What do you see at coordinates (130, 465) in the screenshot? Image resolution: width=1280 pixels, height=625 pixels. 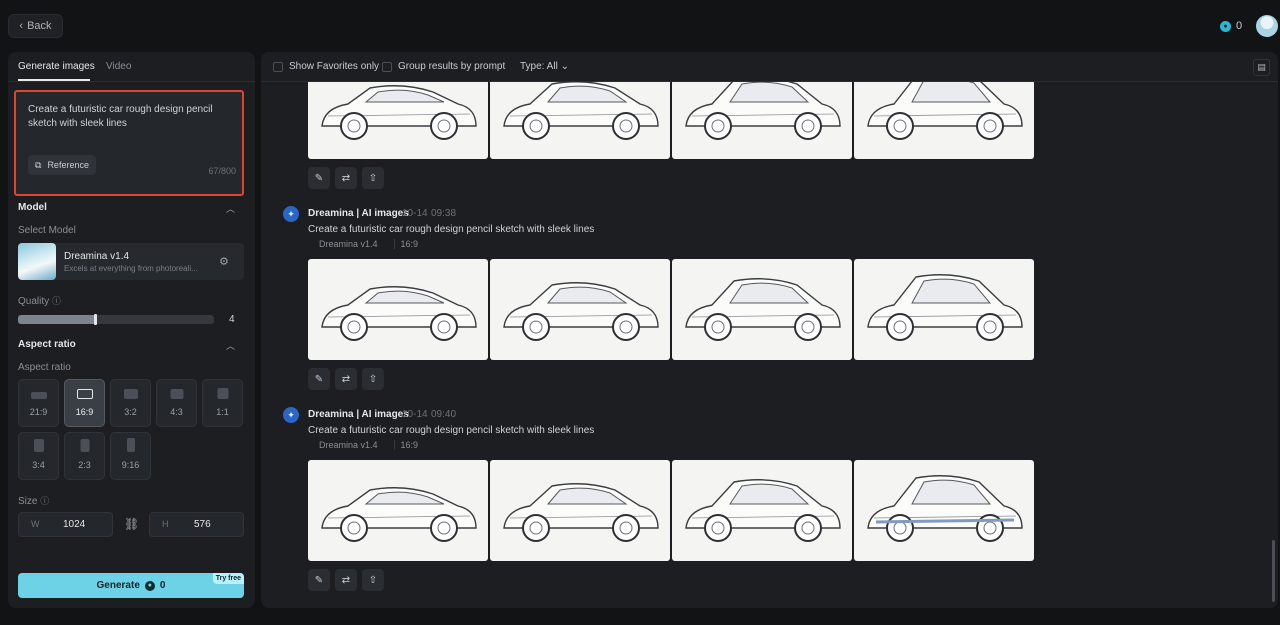 I see `aspect-ratio-label: 9:16` at bounding box center [130, 465].